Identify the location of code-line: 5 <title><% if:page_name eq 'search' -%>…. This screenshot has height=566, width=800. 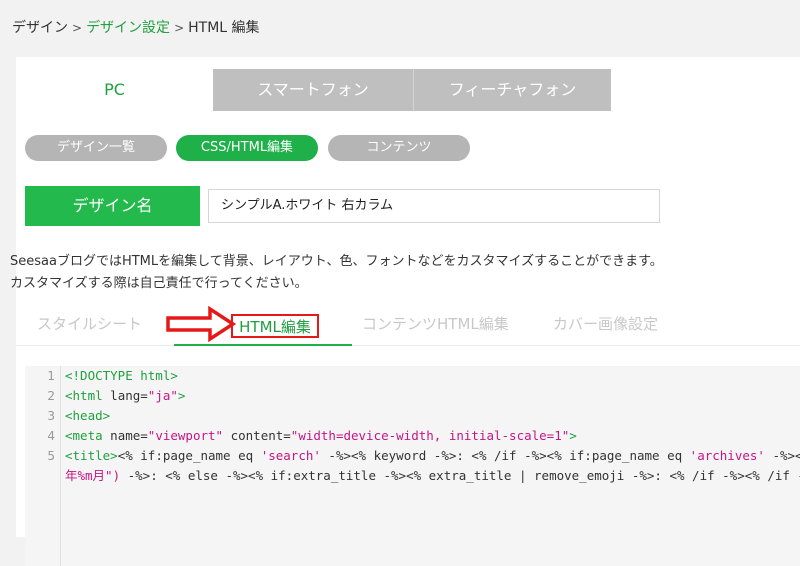
(412, 456).